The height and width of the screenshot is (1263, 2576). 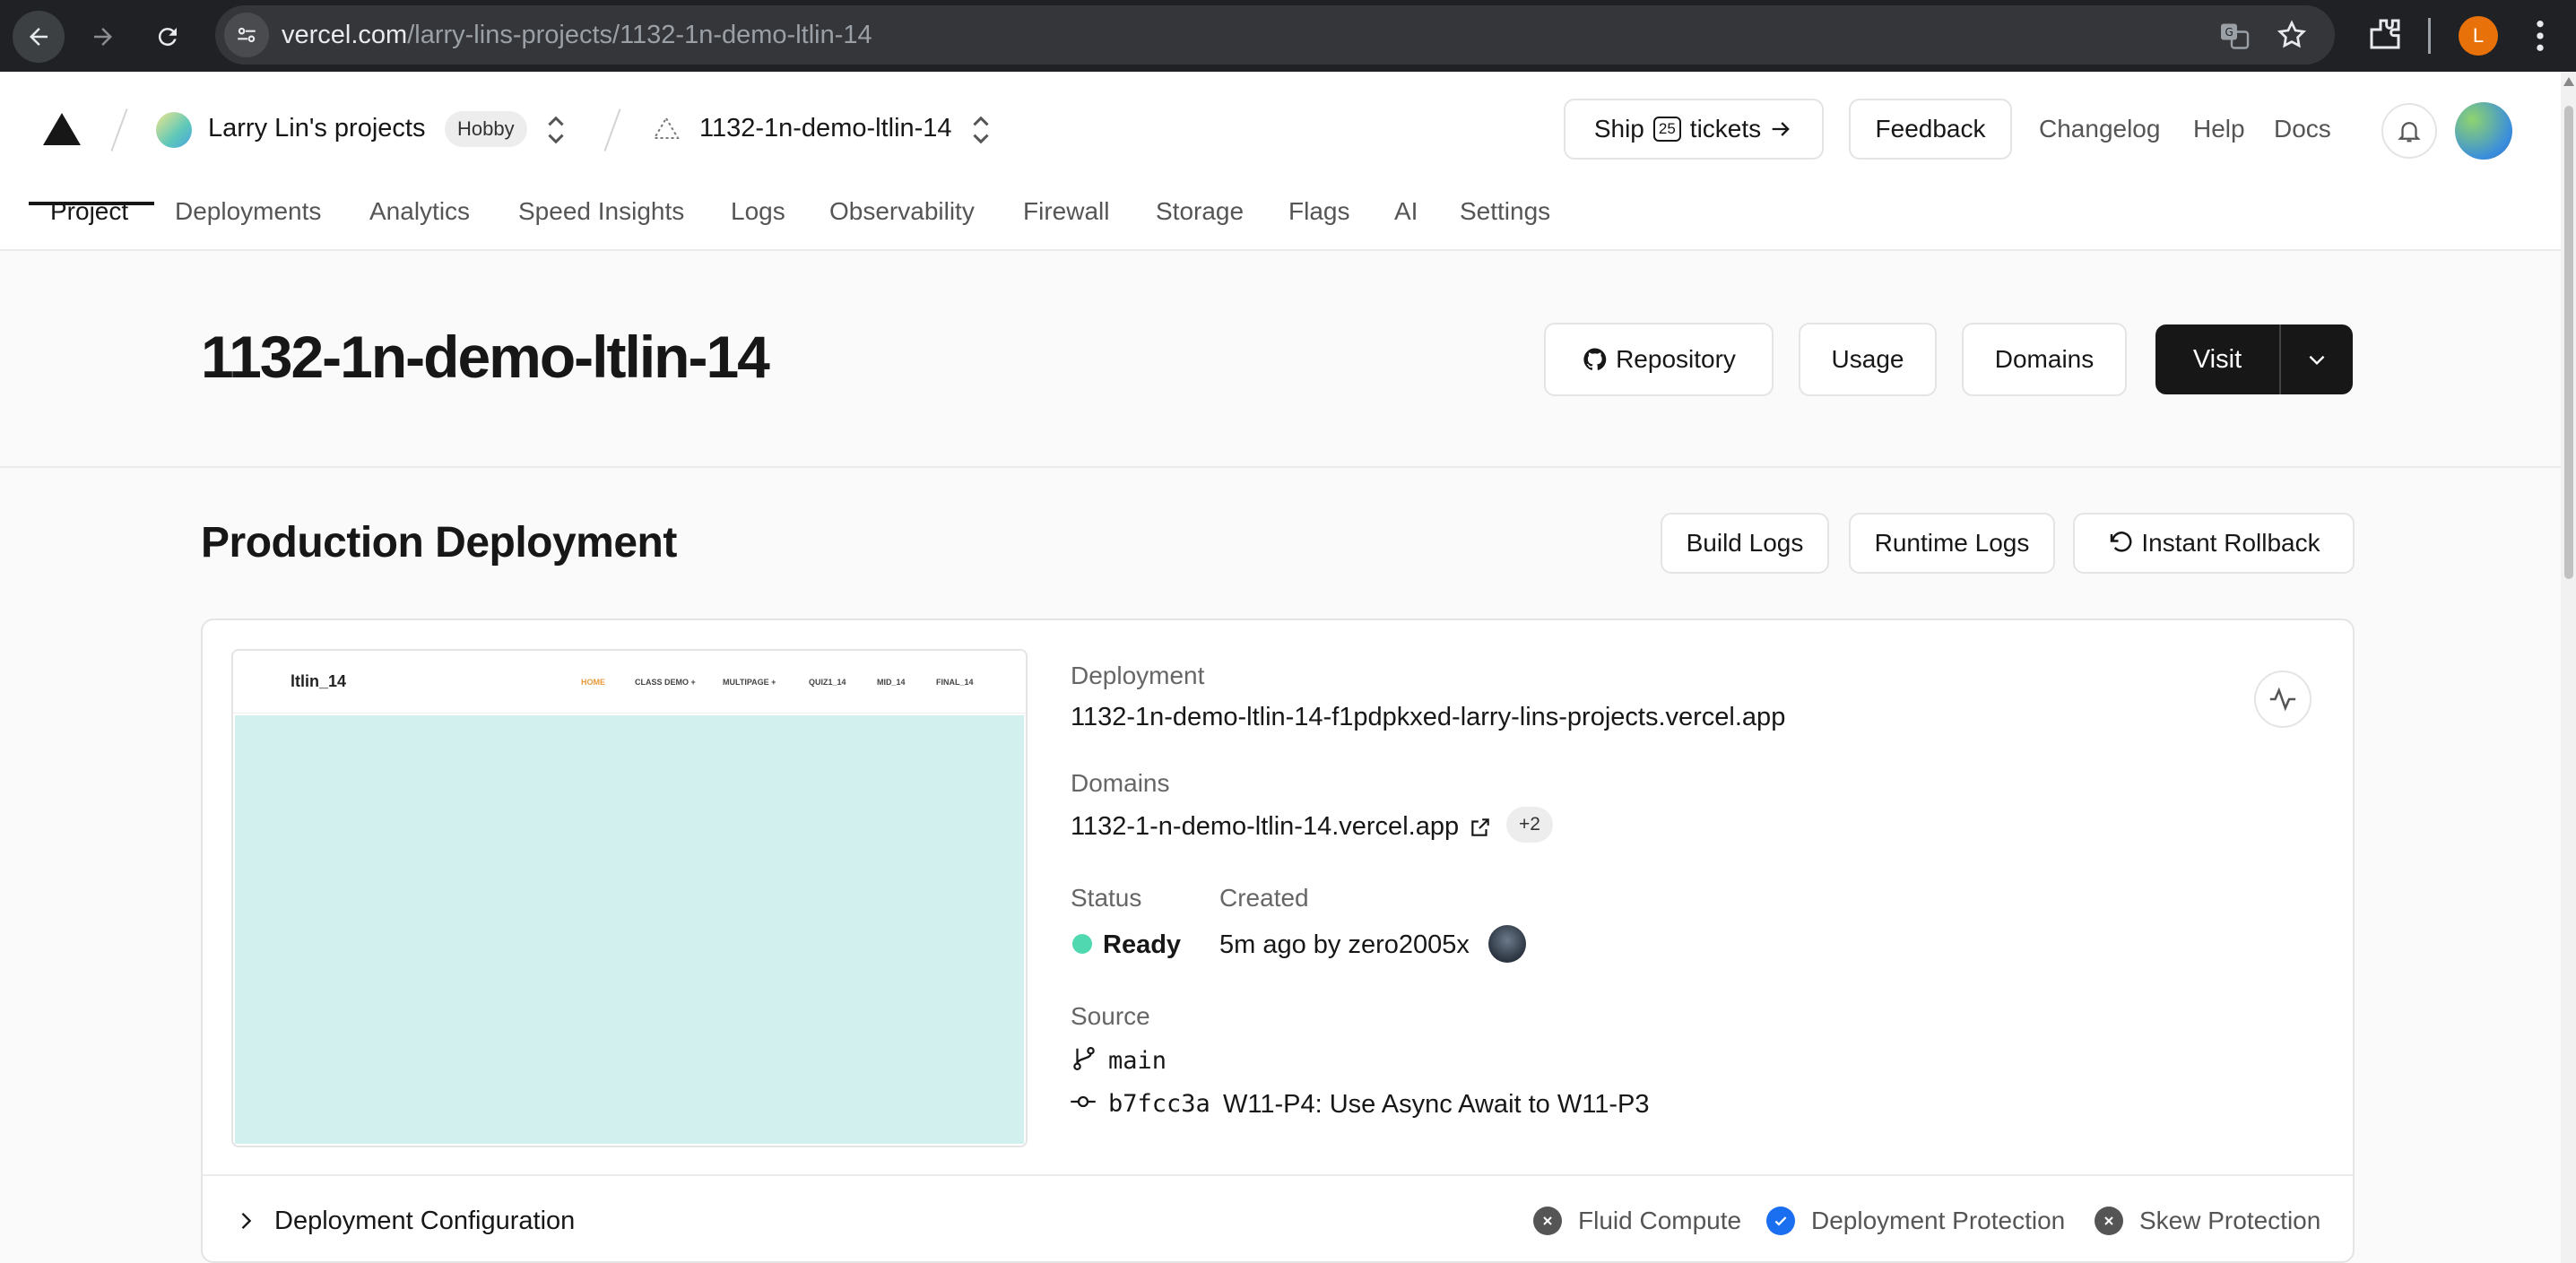 What do you see at coordinates (1137, 1061) in the screenshot?
I see `branch-name: main` at bounding box center [1137, 1061].